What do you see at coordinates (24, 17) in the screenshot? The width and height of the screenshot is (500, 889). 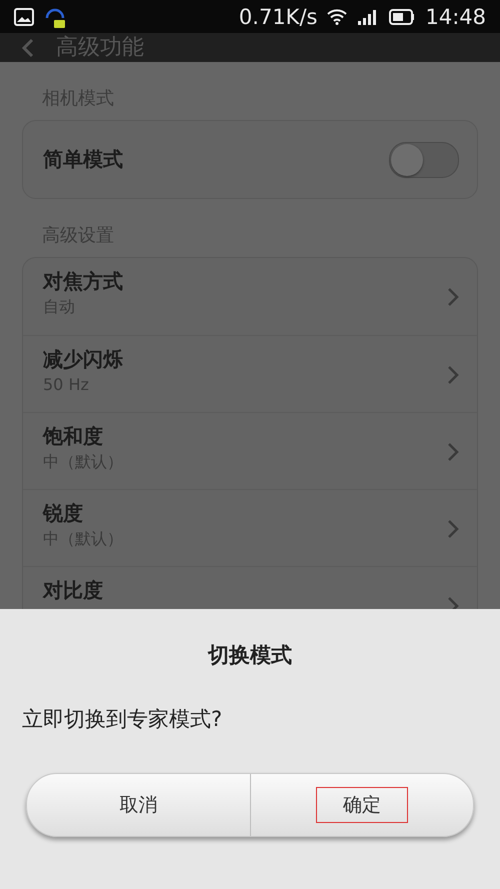 I see `image-icon` at bounding box center [24, 17].